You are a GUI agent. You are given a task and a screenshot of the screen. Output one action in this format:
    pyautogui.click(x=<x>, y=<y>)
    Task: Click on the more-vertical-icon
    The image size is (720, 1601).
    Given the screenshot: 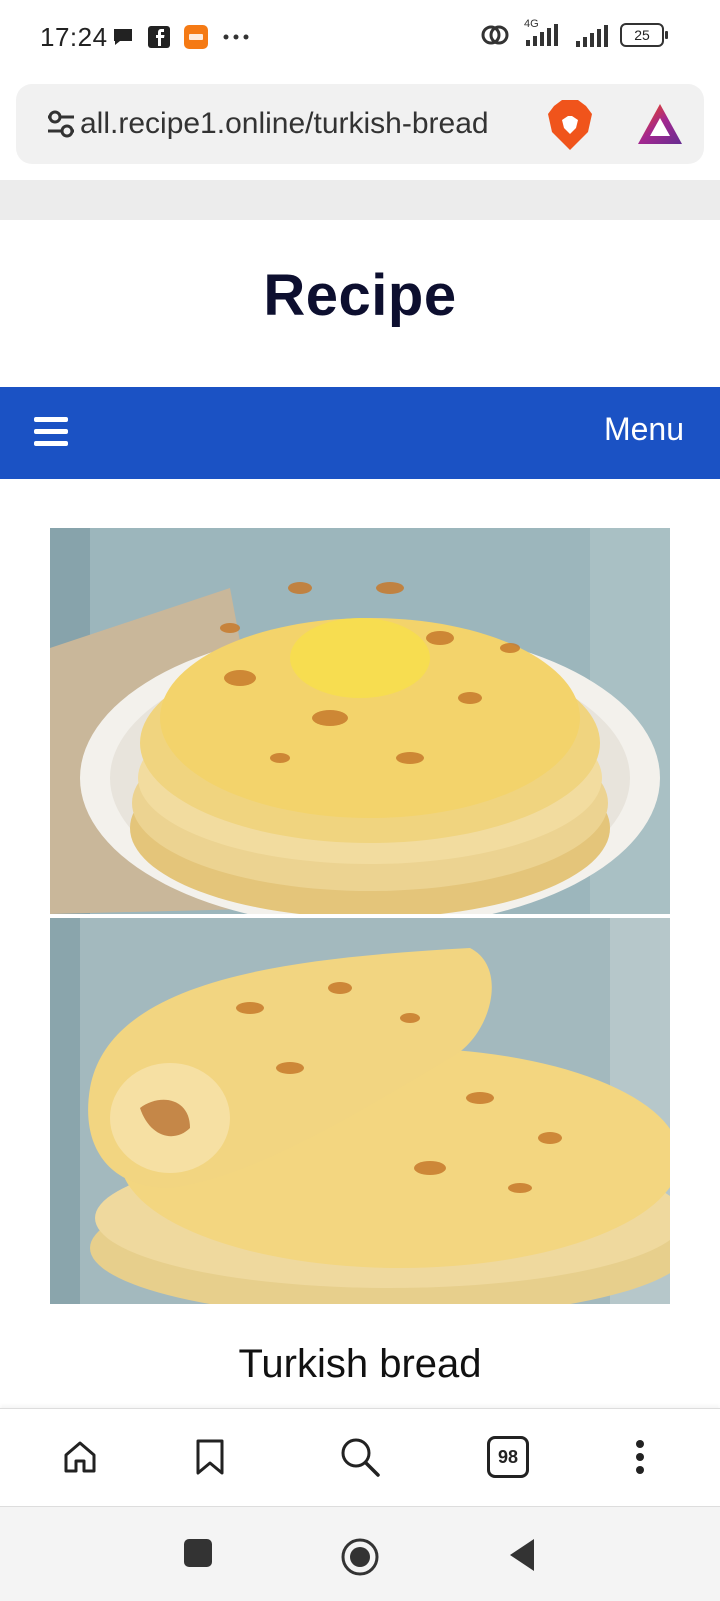 What is the action you would take?
    pyautogui.click(x=640, y=1457)
    